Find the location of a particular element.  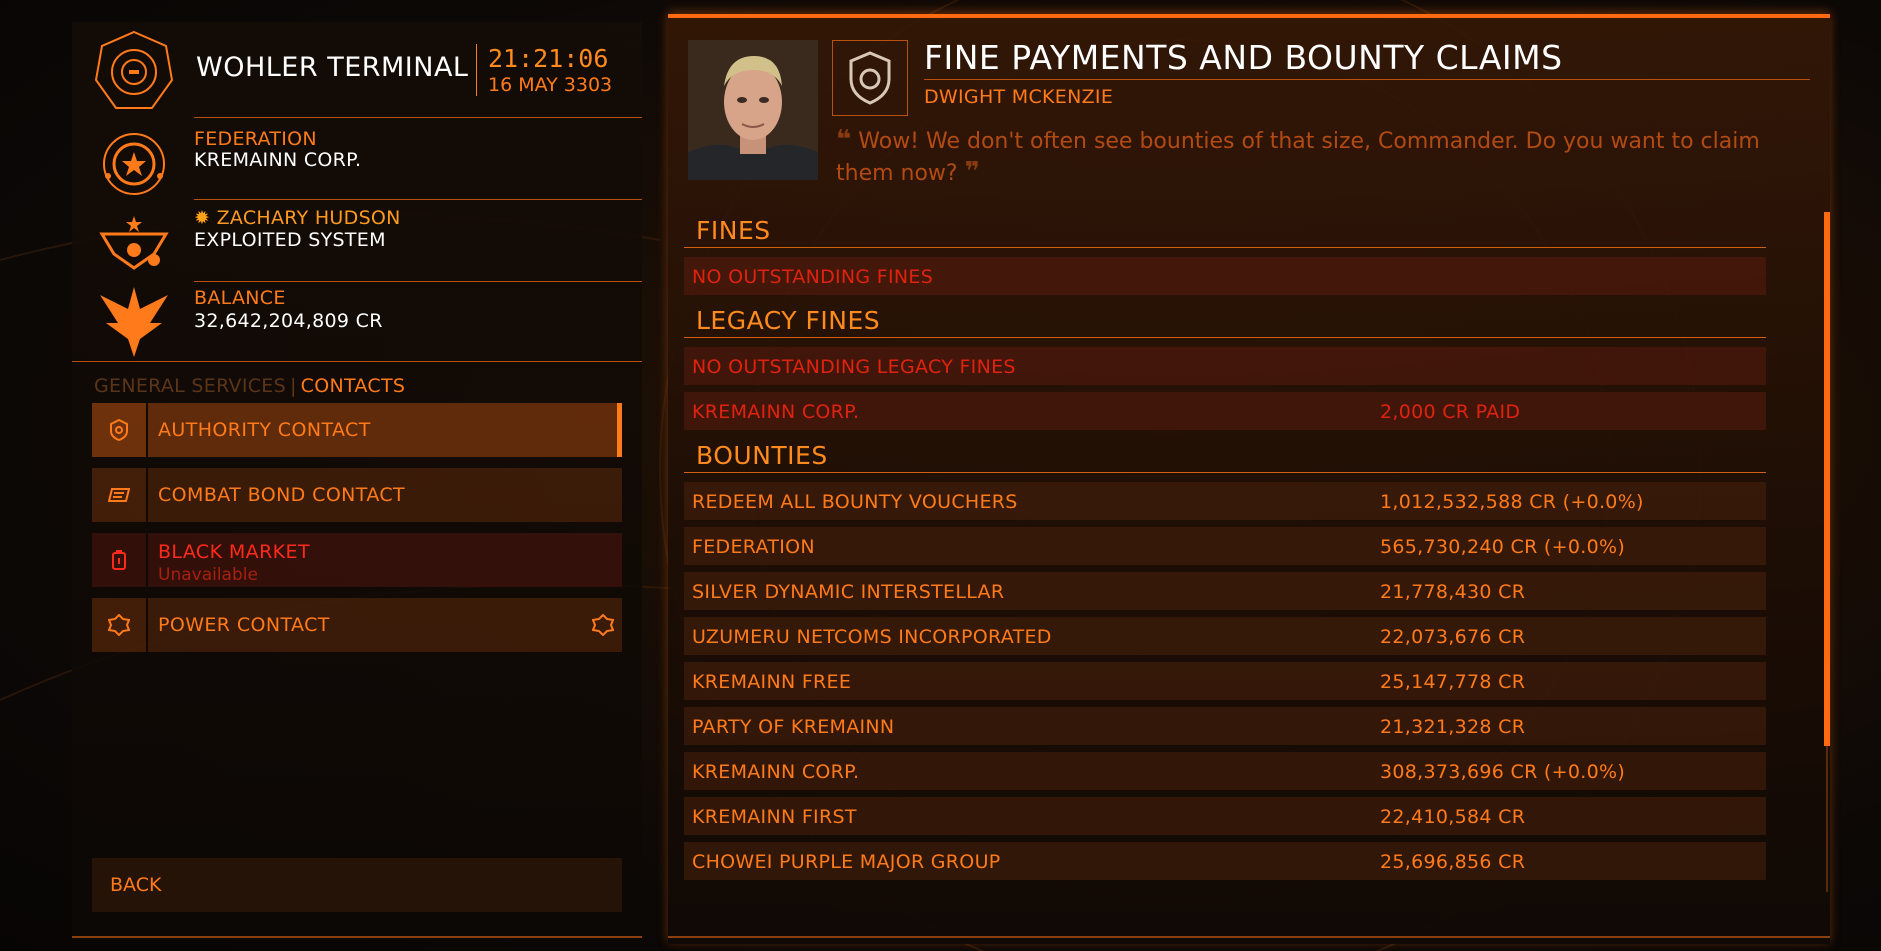

authority-icon is located at coordinates (119, 430).